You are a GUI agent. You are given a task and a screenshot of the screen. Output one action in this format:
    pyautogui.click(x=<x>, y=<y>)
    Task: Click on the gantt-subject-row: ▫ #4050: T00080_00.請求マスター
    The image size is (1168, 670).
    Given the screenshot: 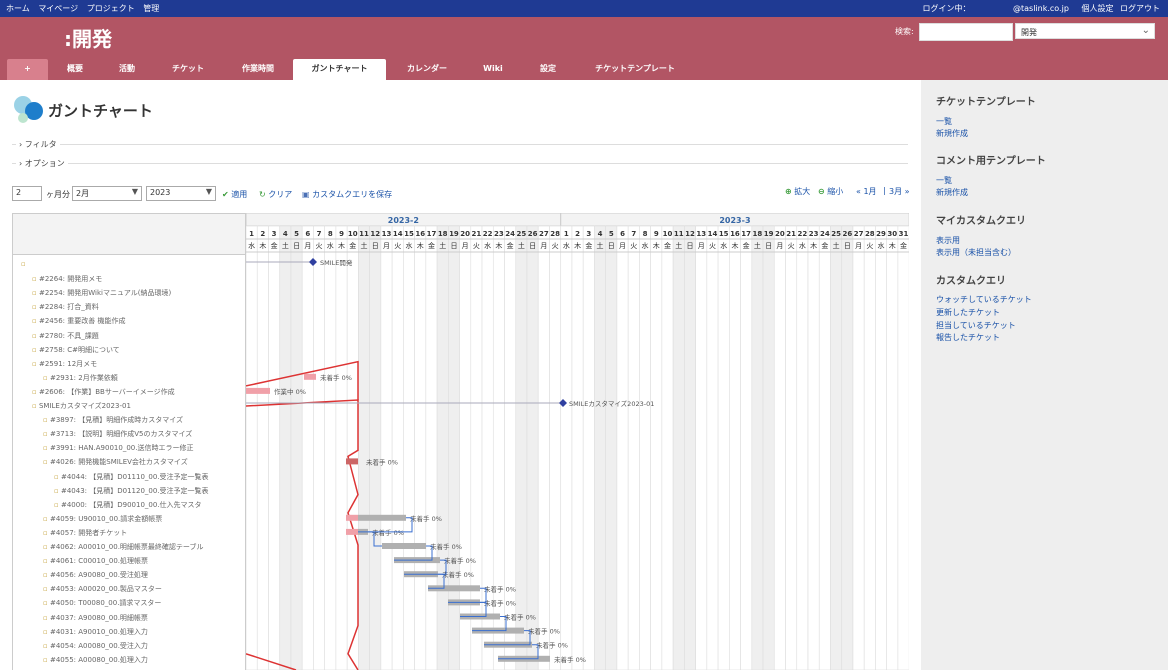 What is the action you would take?
    pyautogui.click(x=102, y=603)
    